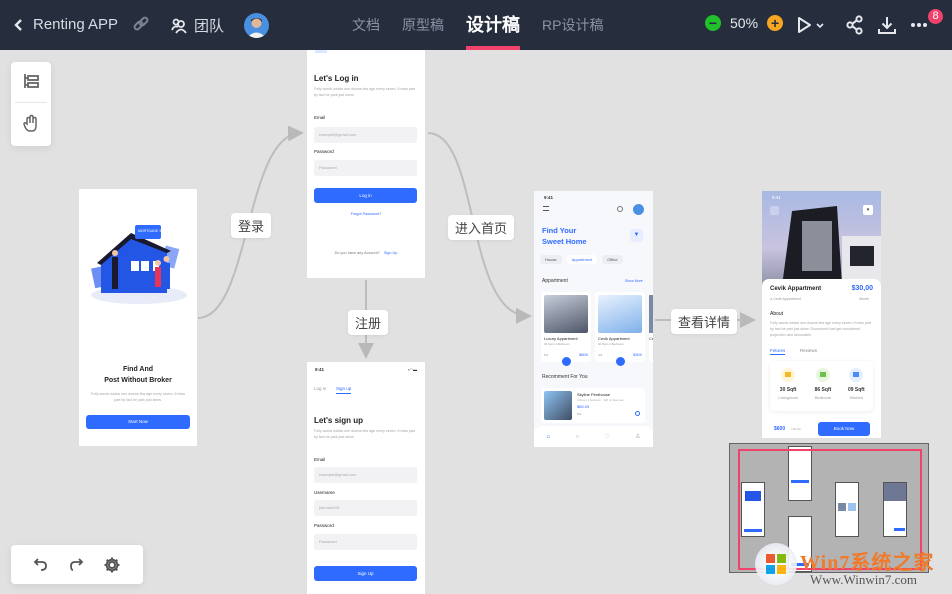 This screenshot has width=952, height=594. What do you see at coordinates (320, 388) in the screenshot?
I see `tab-login: Log in` at bounding box center [320, 388].